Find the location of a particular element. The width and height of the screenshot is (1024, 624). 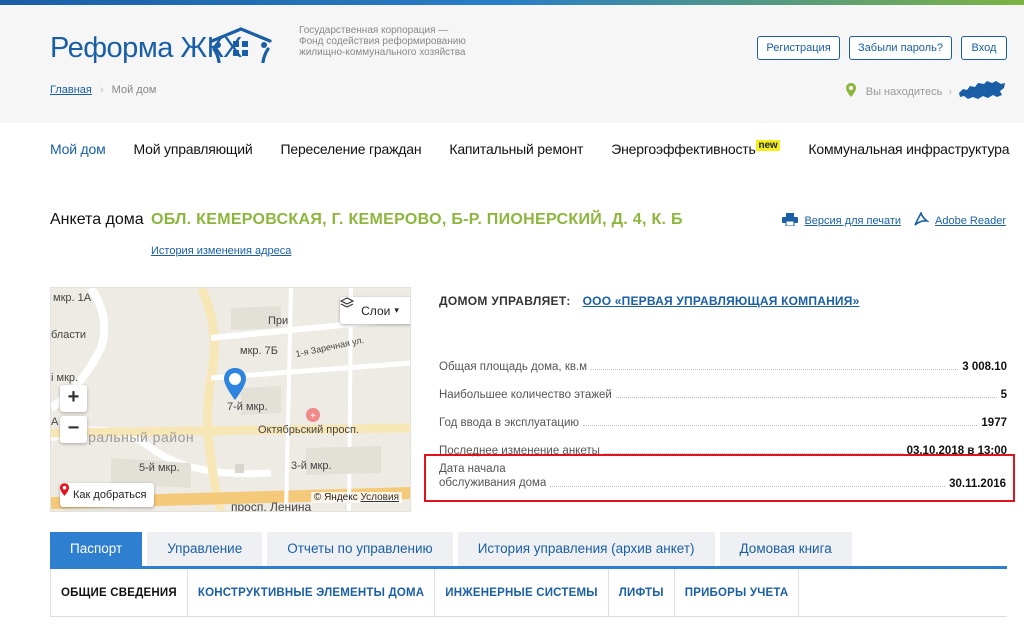

tab-management-reports: Отчеты по управлению is located at coordinates (360, 549).